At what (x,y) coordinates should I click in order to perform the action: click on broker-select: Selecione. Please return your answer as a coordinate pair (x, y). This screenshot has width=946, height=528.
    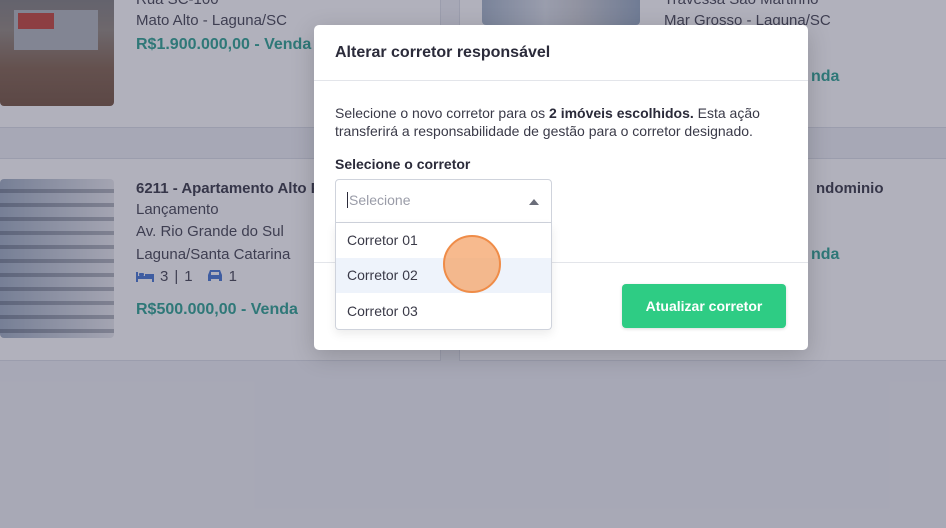
    Looking at the image, I should click on (443, 201).